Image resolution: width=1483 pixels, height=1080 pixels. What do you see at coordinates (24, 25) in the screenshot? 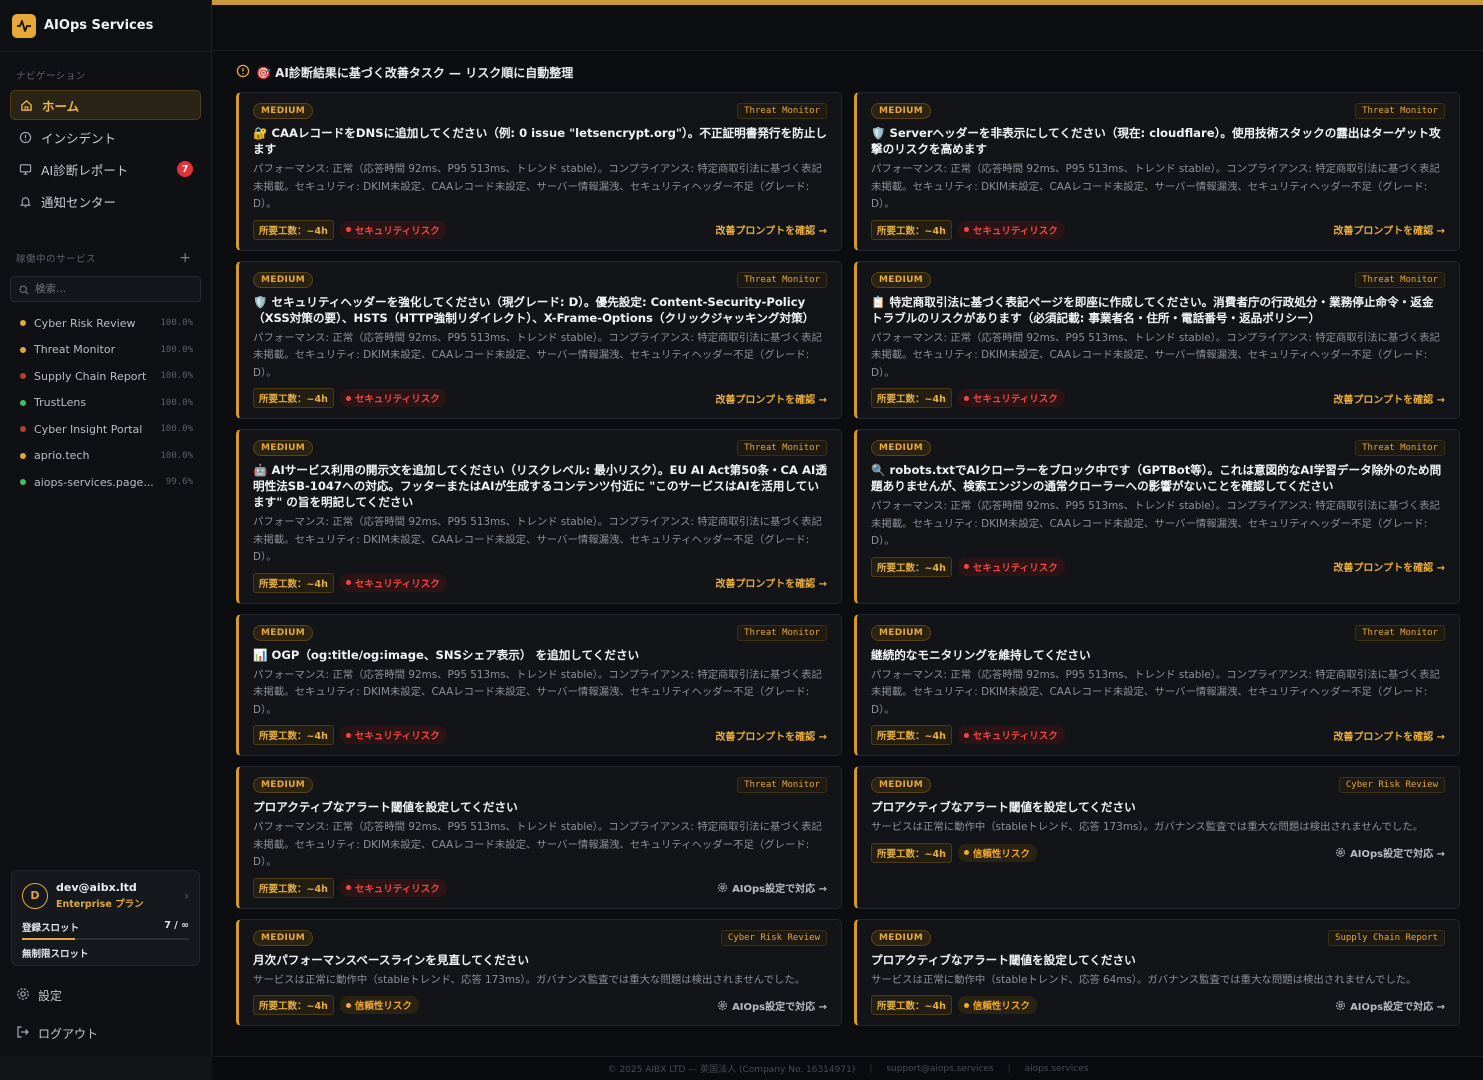
I see `pulse-logo-icon` at bounding box center [24, 25].